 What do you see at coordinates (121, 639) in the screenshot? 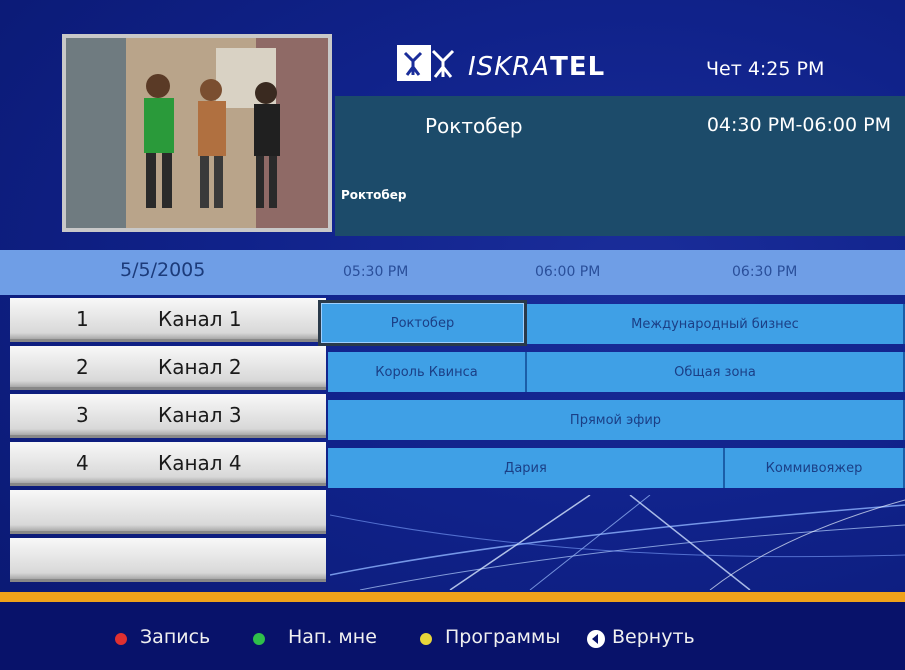
I see `red-button-icon` at bounding box center [121, 639].